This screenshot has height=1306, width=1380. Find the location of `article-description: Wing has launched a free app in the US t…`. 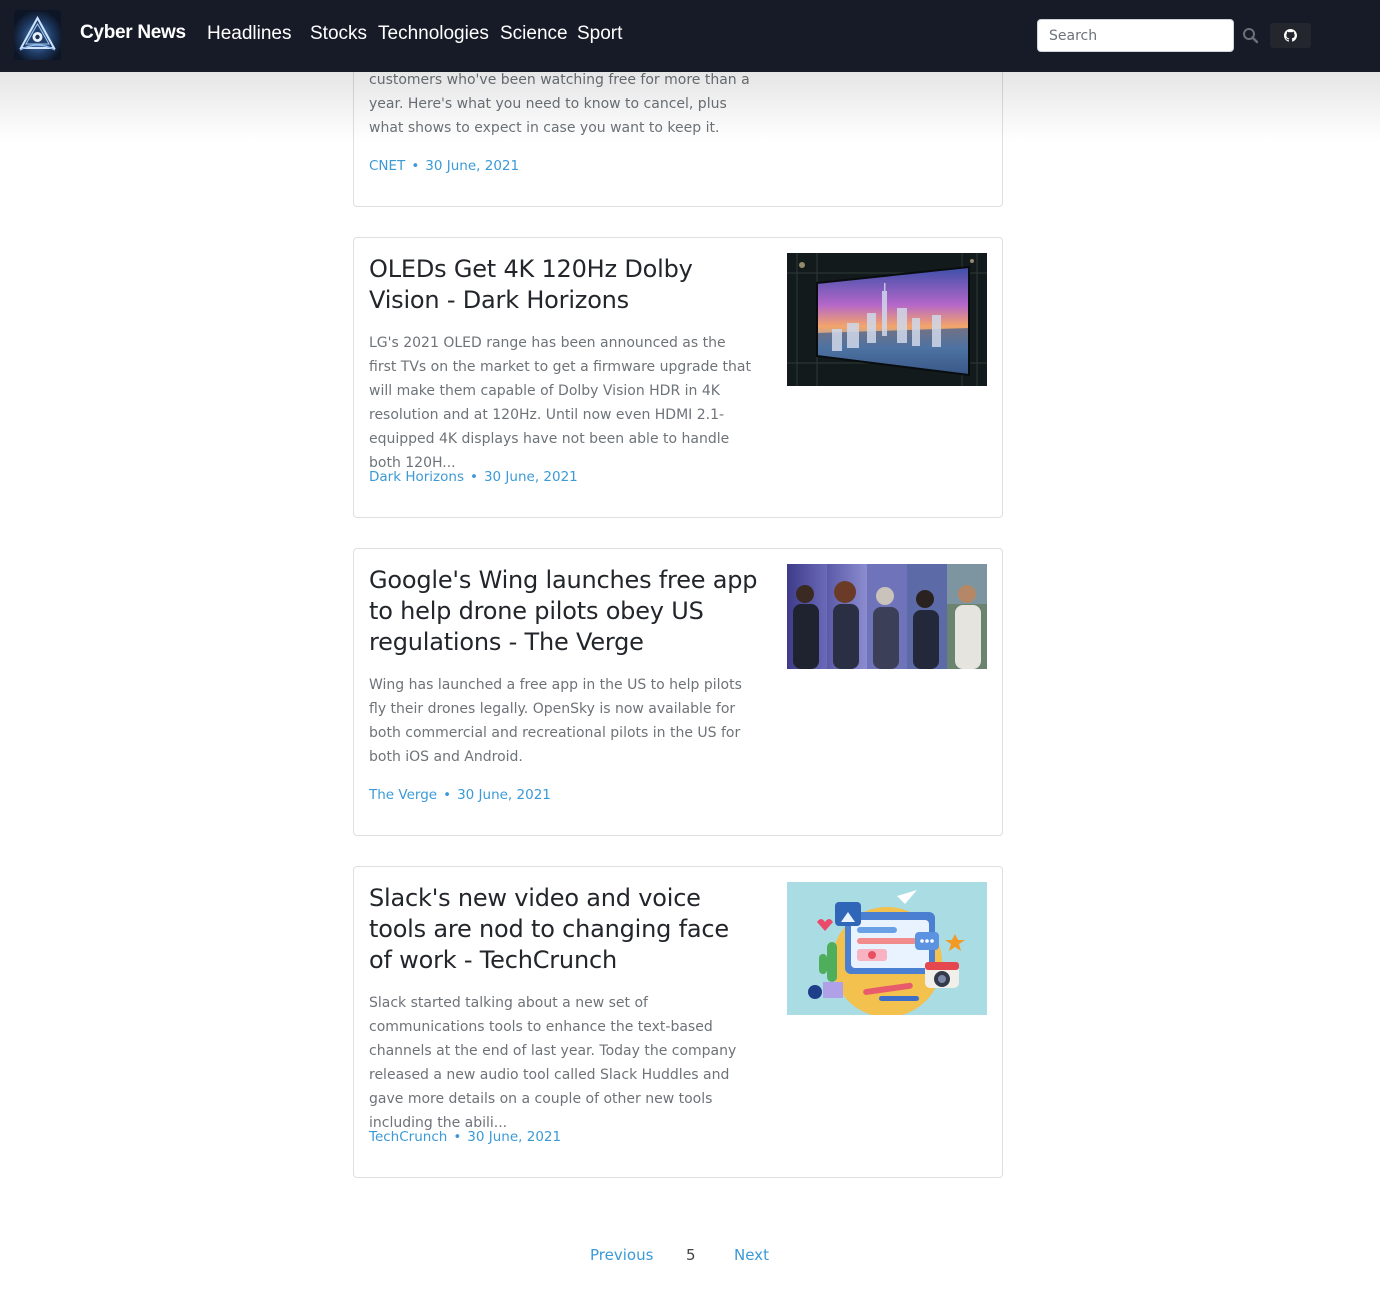

article-description: Wing has launched a free app in the US t… is located at coordinates (555, 721).